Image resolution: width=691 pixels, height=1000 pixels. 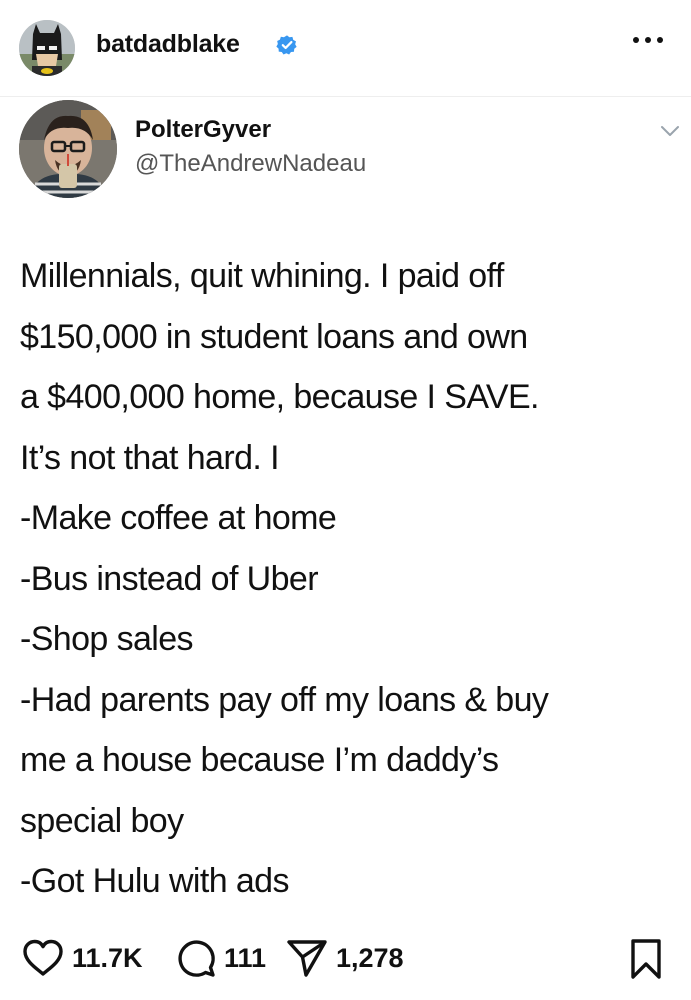 What do you see at coordinates (370, 957) in the screenshot?
I see `shares-count: 1,278` at bounding box center [370, 957].